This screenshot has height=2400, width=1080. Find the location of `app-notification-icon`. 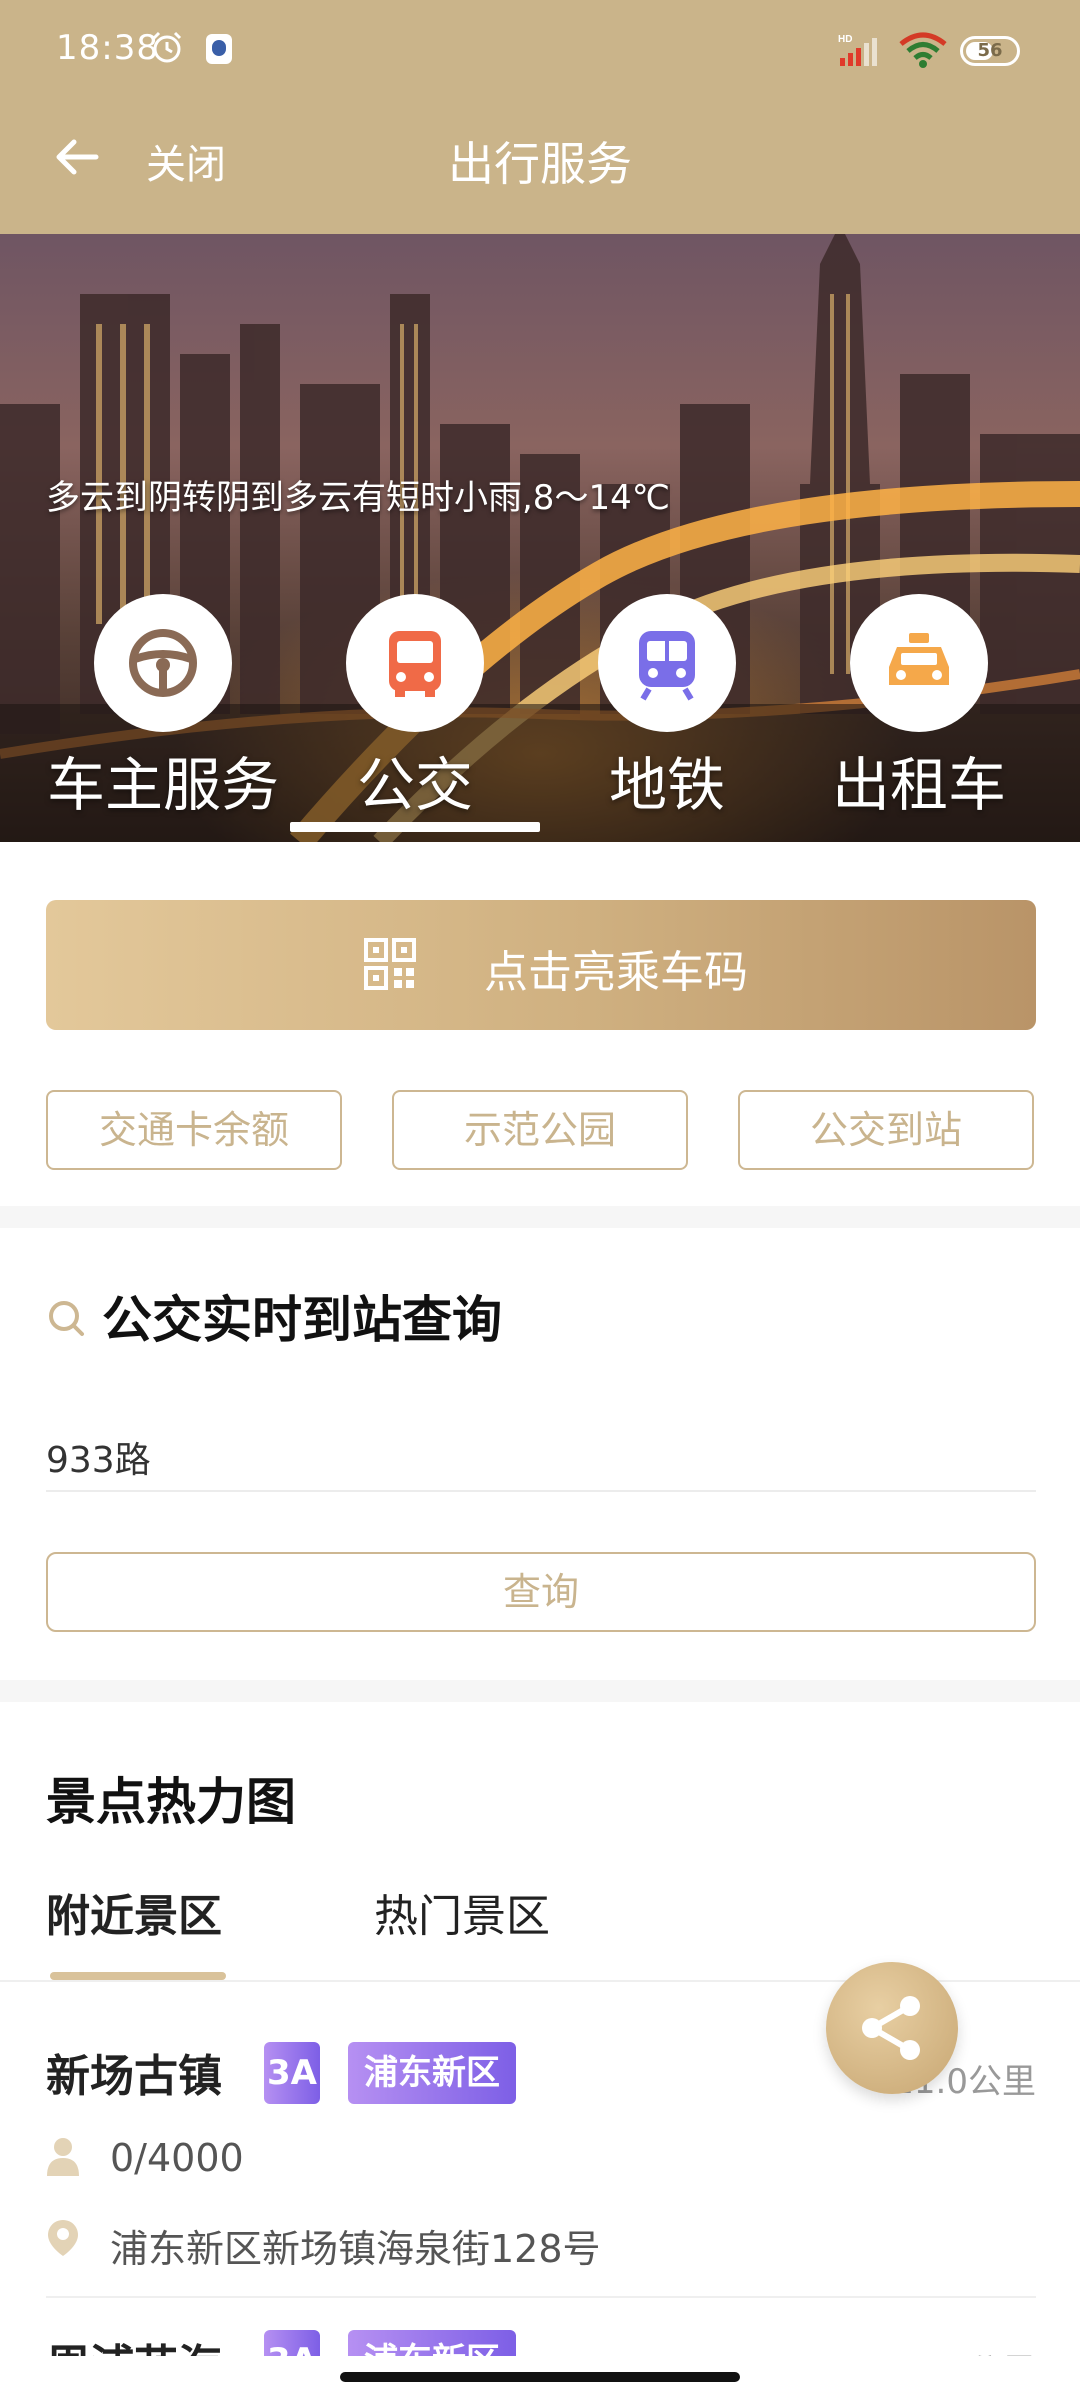

app-notification-icon is located at coordinates (219, 49).